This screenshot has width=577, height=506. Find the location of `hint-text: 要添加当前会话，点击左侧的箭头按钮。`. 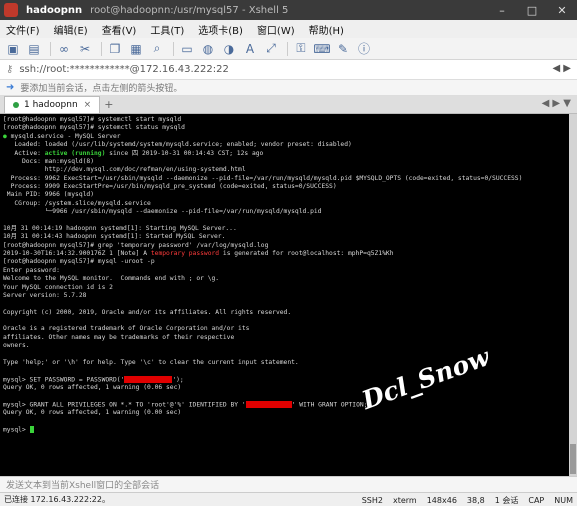

hint-text: 要添加当前会话，点击左侧的箭头按钮。 is located at coordinates (101, 89).